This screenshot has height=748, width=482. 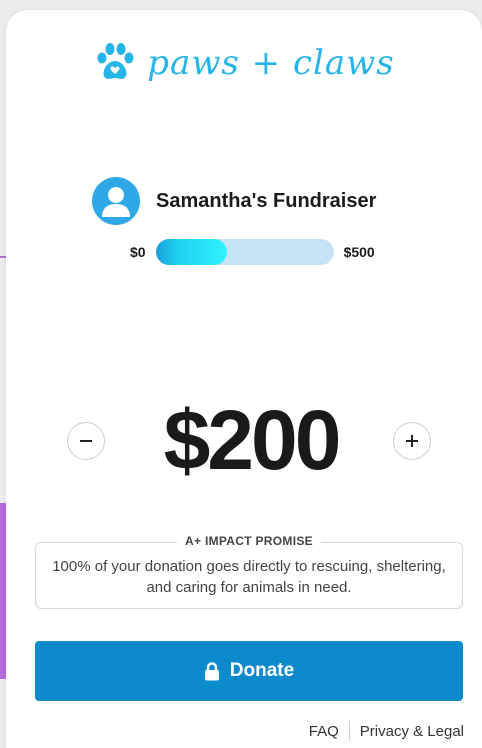 I want to click on fundraiser-title: Samantha's Fundraiser, so click(x=266, y=200).